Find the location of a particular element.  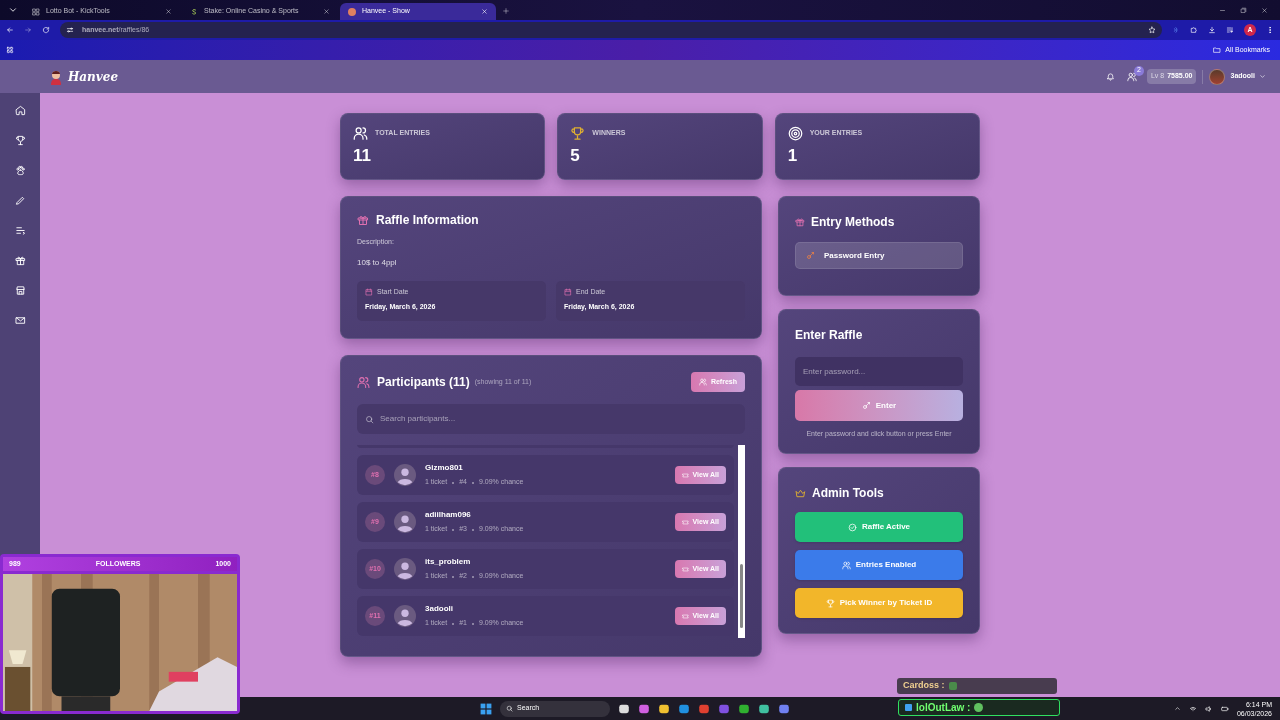

card-title: Admin Tools is located at coordinates (848, 493).